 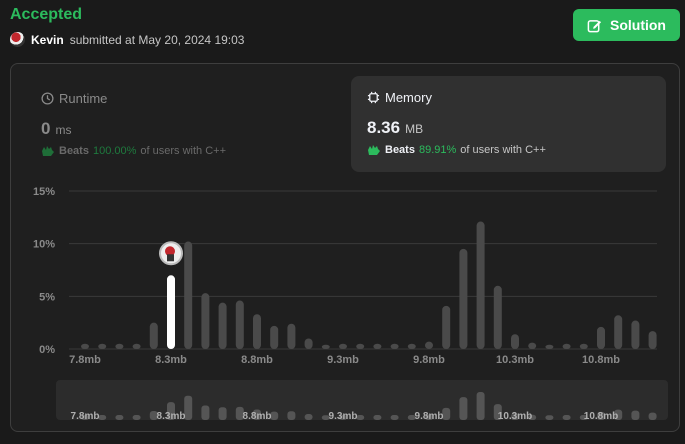 What do you see at coordinates (343, 416) in the screenshot?
I see `navigator-tick-label: 9.3mb` at bounding box center [343, 416].